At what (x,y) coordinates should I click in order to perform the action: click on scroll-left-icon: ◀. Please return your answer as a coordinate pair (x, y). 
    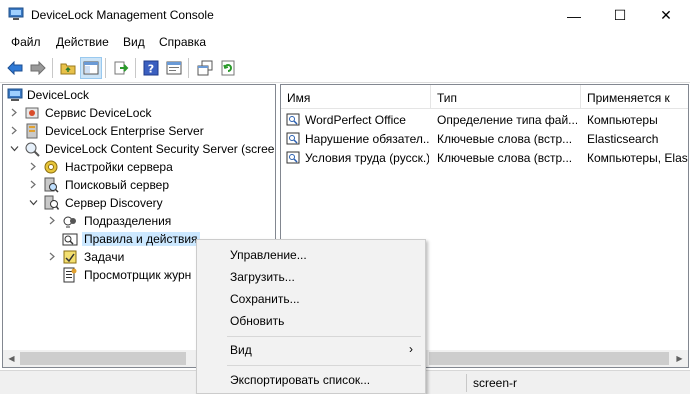
    Looking at the image, I should click on (11, 358).